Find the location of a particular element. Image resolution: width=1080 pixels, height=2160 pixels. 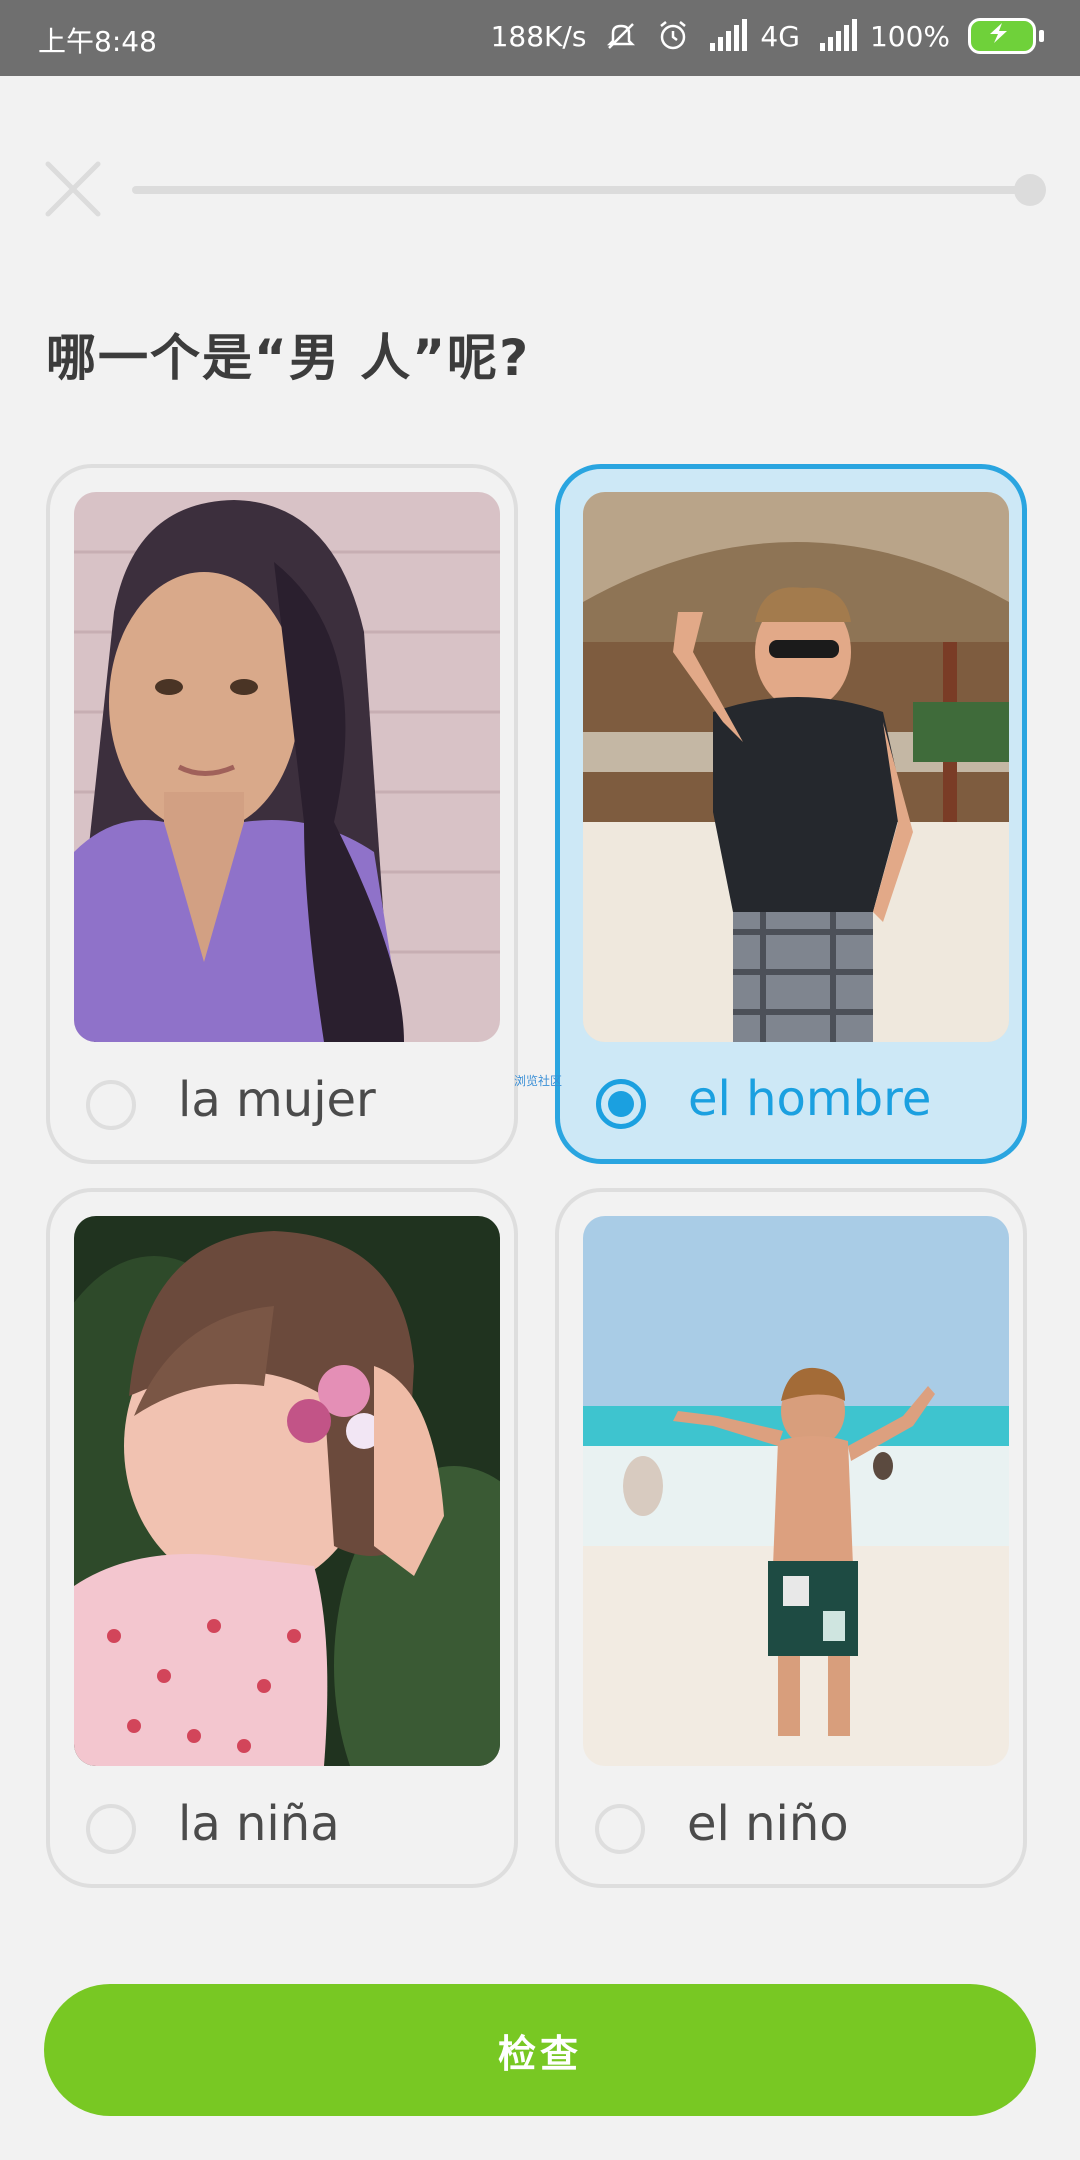

option-card-la-mujer: la mujer is located at coordinates (282, 814).